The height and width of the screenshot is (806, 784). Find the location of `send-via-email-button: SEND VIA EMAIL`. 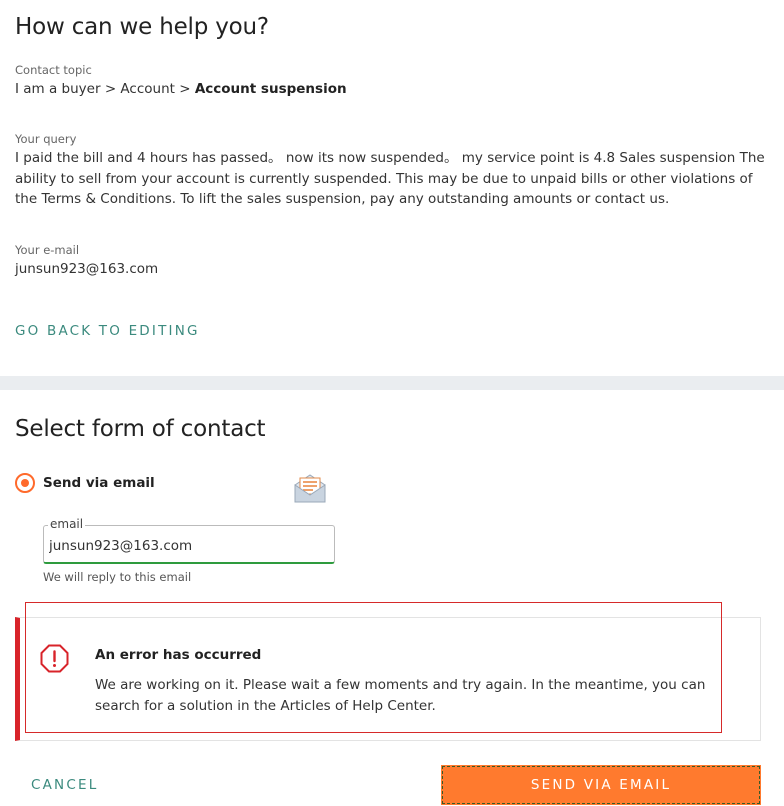

send-via-email-button: SEND VIA EMAIL is located at coordinates (601, 785).